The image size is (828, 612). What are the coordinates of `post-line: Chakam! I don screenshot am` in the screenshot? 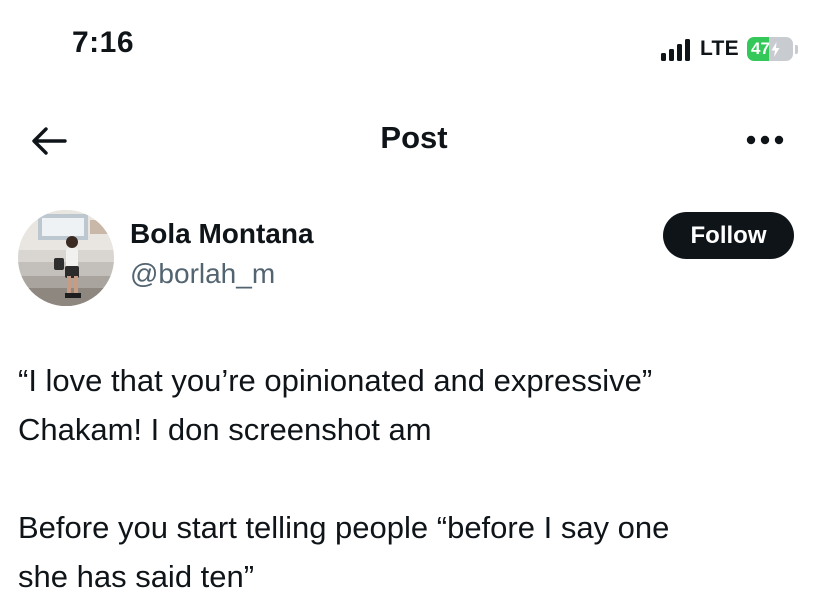 It's located at (225, 429).